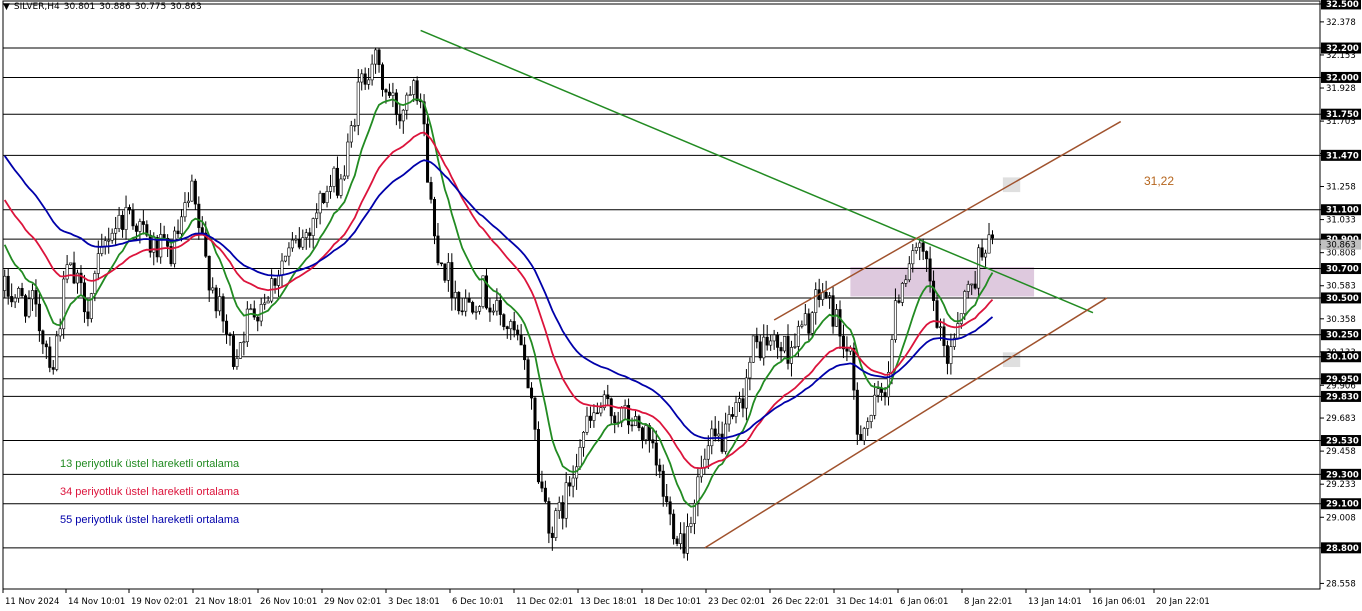  I want to click on level-label: 29.950, so click(1342, 380).